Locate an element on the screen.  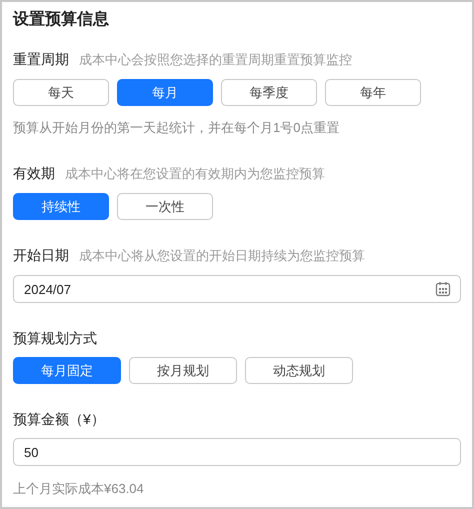
field-note: 预算从开始月份的第一天起统计，并在每个月1号0点重置 is located at coordinates (176, 128).